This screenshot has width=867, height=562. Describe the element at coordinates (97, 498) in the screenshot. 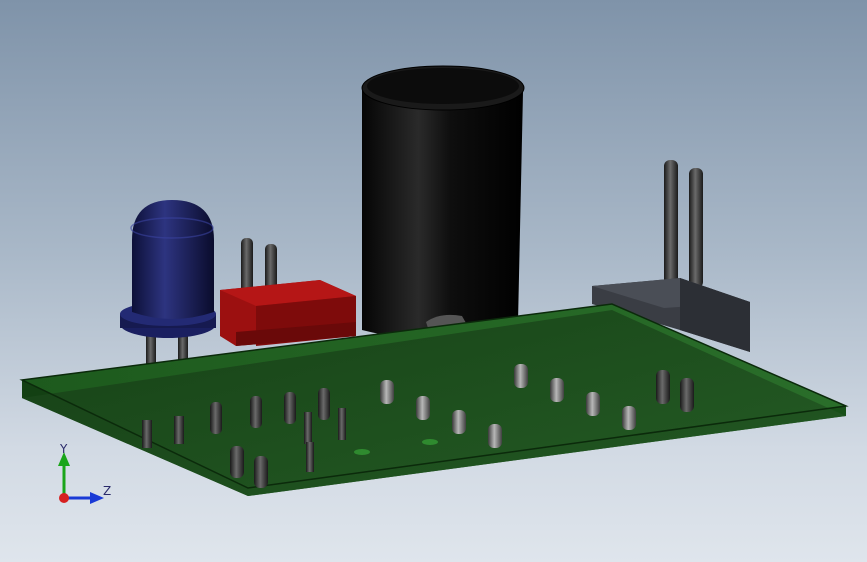

I see `z-arrow-icon` at that location.